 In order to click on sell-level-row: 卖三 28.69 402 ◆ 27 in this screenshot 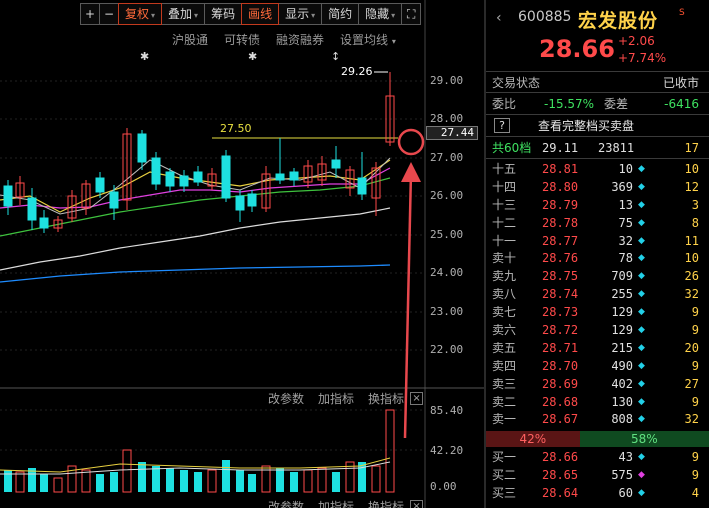, I will do `click(597, 385)`.